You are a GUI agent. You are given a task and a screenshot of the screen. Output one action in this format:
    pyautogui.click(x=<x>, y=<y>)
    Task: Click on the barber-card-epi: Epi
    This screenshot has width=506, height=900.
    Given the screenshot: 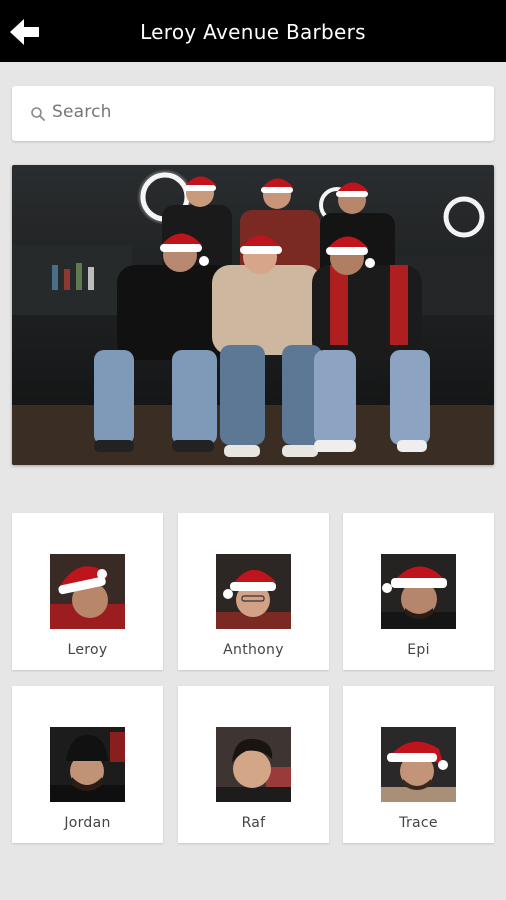 What is the action you would take?
    pyautogui.click(x=418, y=591)
    